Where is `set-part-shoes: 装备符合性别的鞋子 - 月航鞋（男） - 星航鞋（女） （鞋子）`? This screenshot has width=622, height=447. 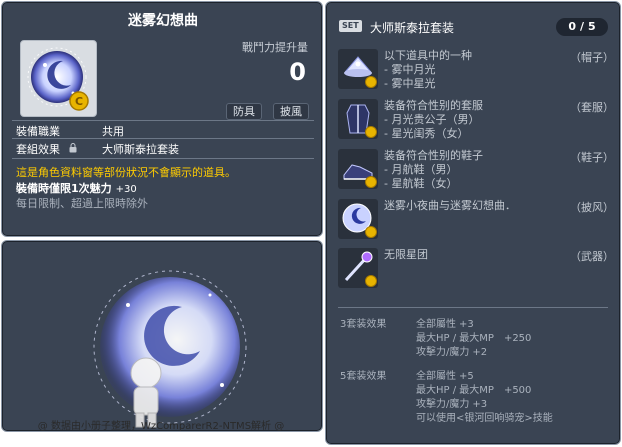 set-part-shoes: 装备符合性别的鞋子 - 月航鞋（男） - 星航鞋（女） （鞋子） is located at coordinates (476, 173).